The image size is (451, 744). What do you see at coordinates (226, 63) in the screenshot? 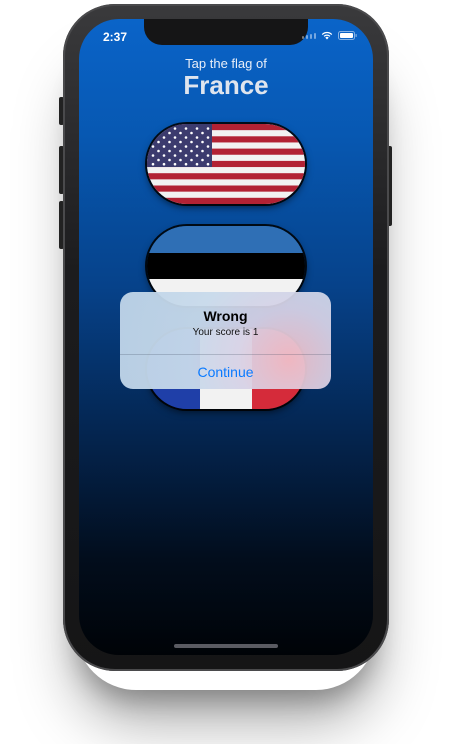
I see `question-prompt: Tap the flag of` at bounding box center [226, 63].